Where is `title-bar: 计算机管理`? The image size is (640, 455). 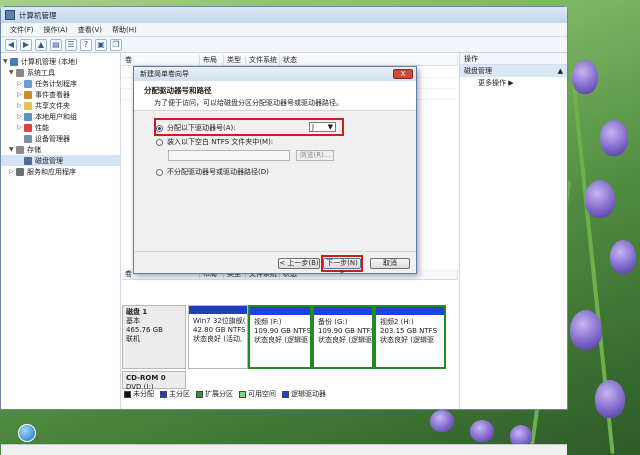
title-bar: 计算机管理 is located at coordinates (284, 15).